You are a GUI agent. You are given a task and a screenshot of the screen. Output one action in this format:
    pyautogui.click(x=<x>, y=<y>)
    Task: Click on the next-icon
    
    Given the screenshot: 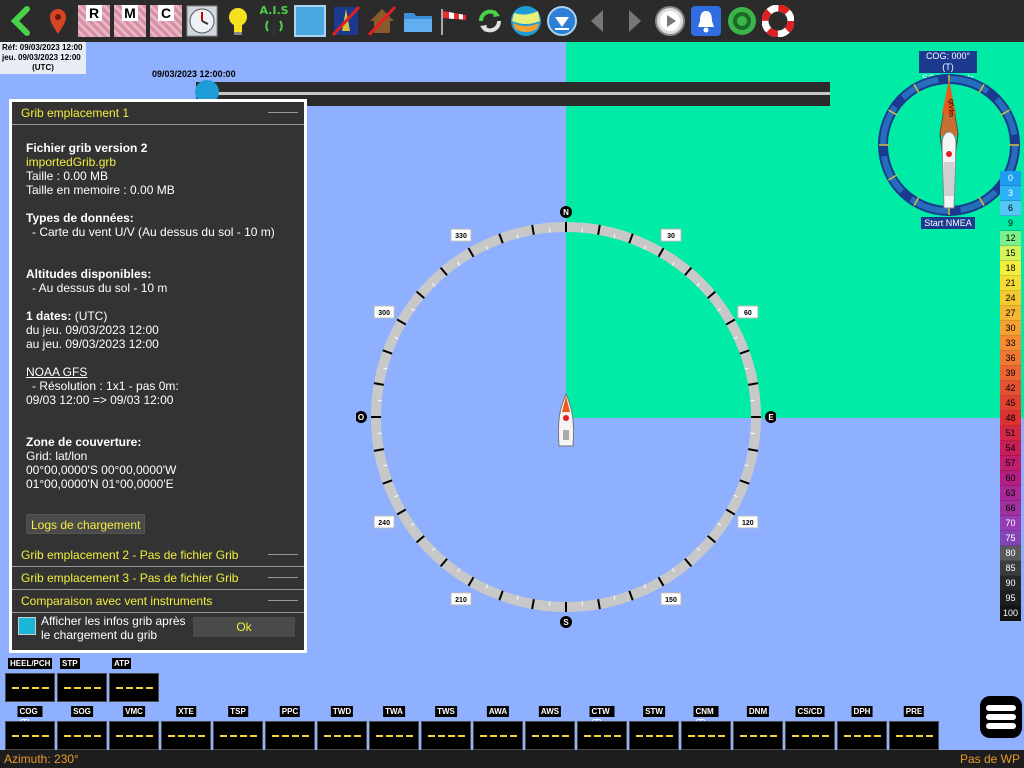 What is the action you would take?
    pyautogui.click(x=634, y=21)
    